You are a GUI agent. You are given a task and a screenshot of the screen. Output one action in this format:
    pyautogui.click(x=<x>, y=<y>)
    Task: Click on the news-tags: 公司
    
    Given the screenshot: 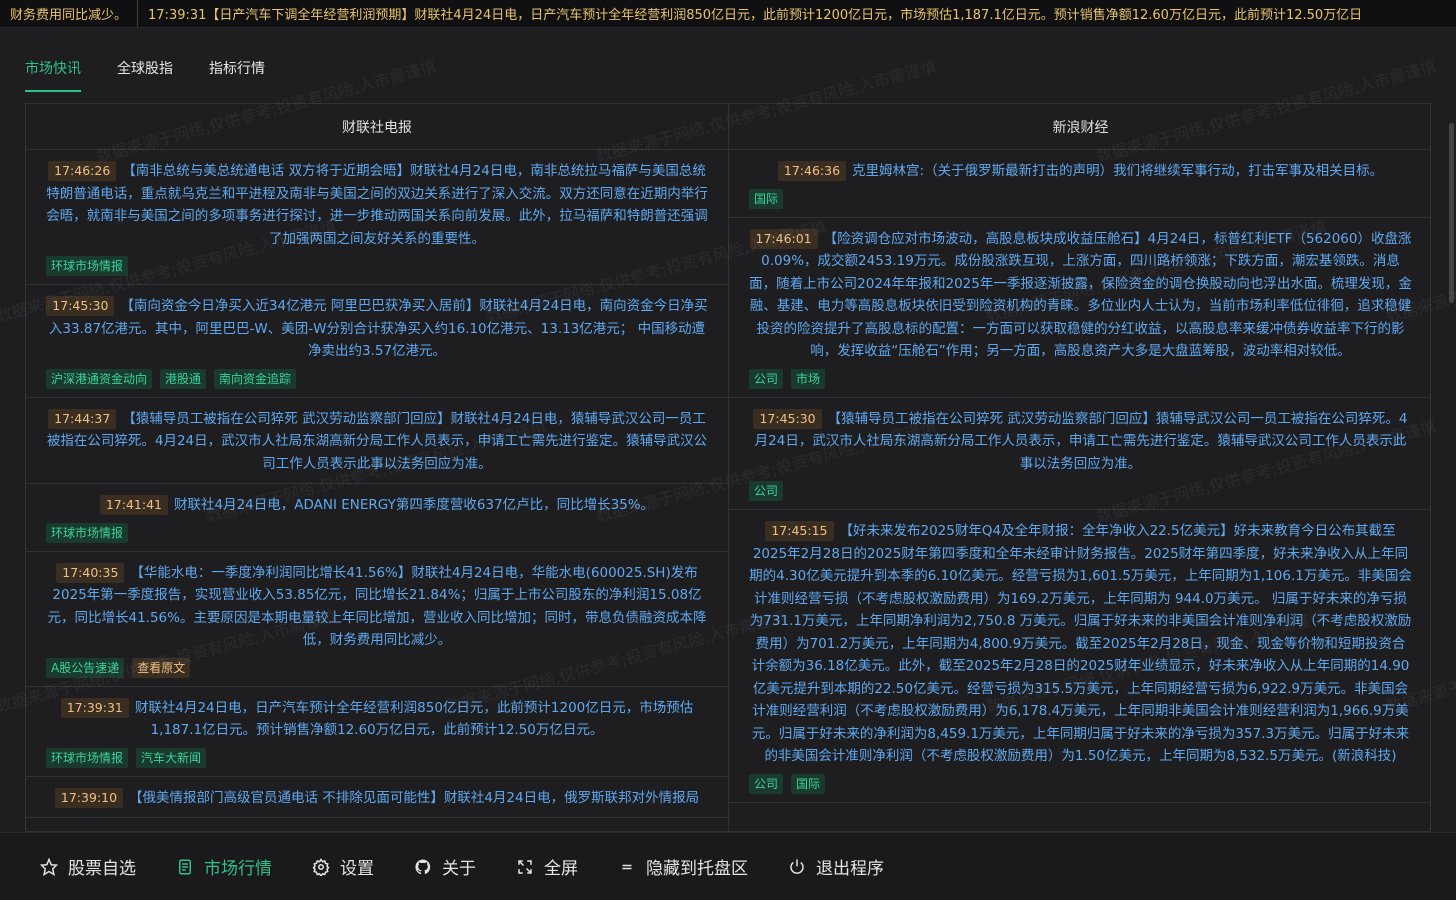 What is the action you would take?
    pyautogui.click(x=1080, y=491)
    